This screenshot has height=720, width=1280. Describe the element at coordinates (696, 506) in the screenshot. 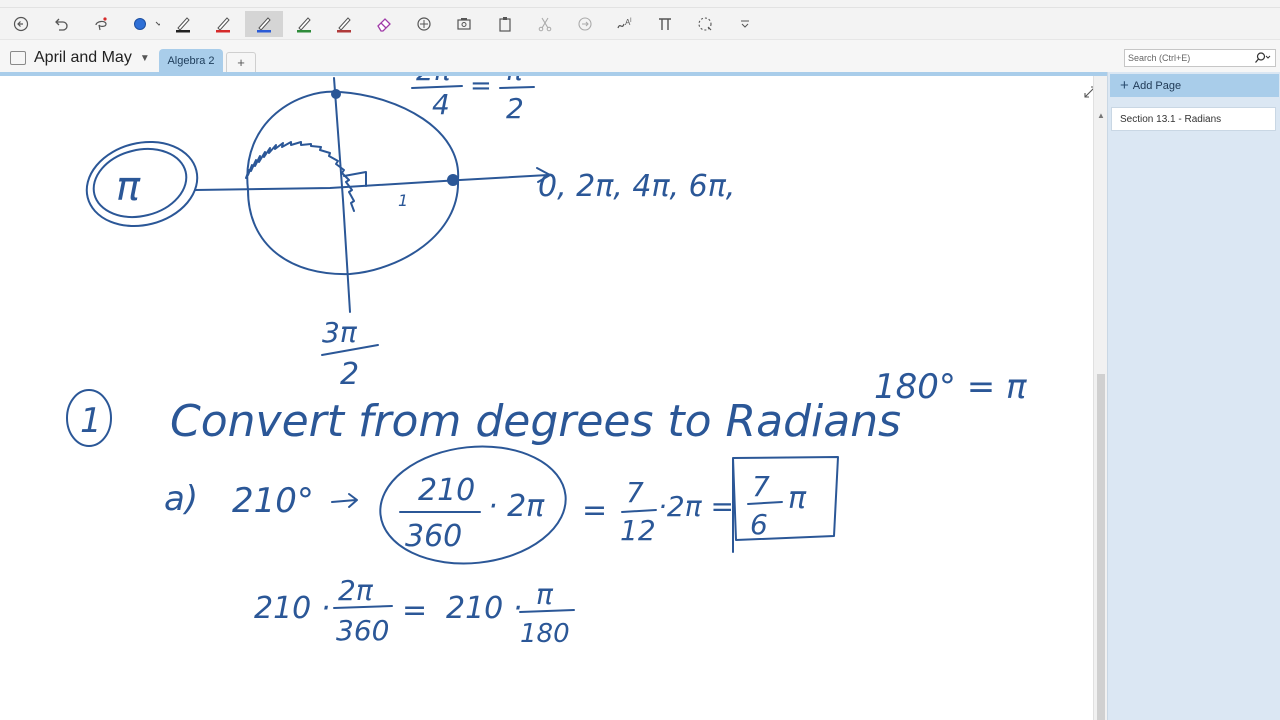

I see `step2-mult: ·2π =` at that location.